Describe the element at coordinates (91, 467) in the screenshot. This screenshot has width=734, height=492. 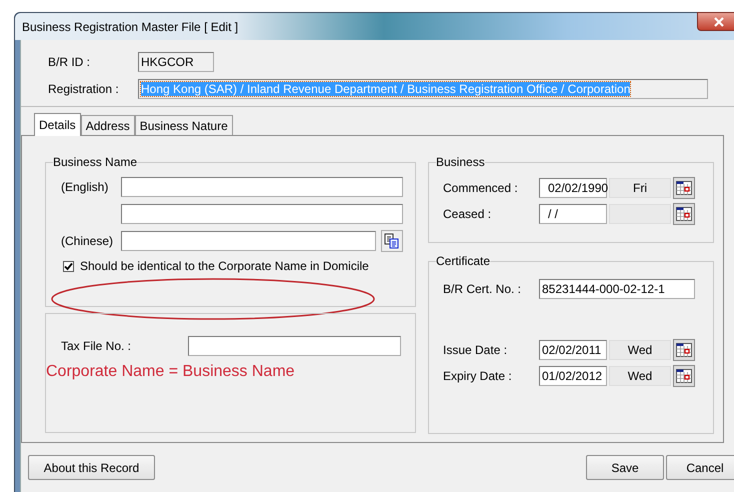
I see `about-record-button: About this Record` at that location.